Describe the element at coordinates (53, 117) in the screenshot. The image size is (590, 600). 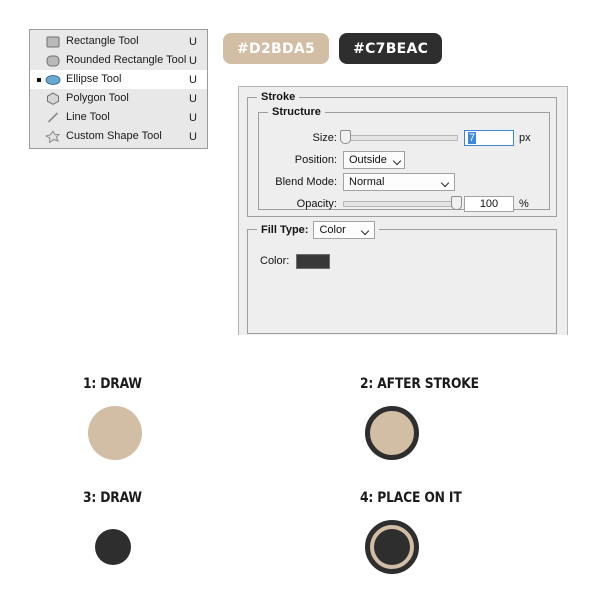
I see `line-tool-icon` at that location.